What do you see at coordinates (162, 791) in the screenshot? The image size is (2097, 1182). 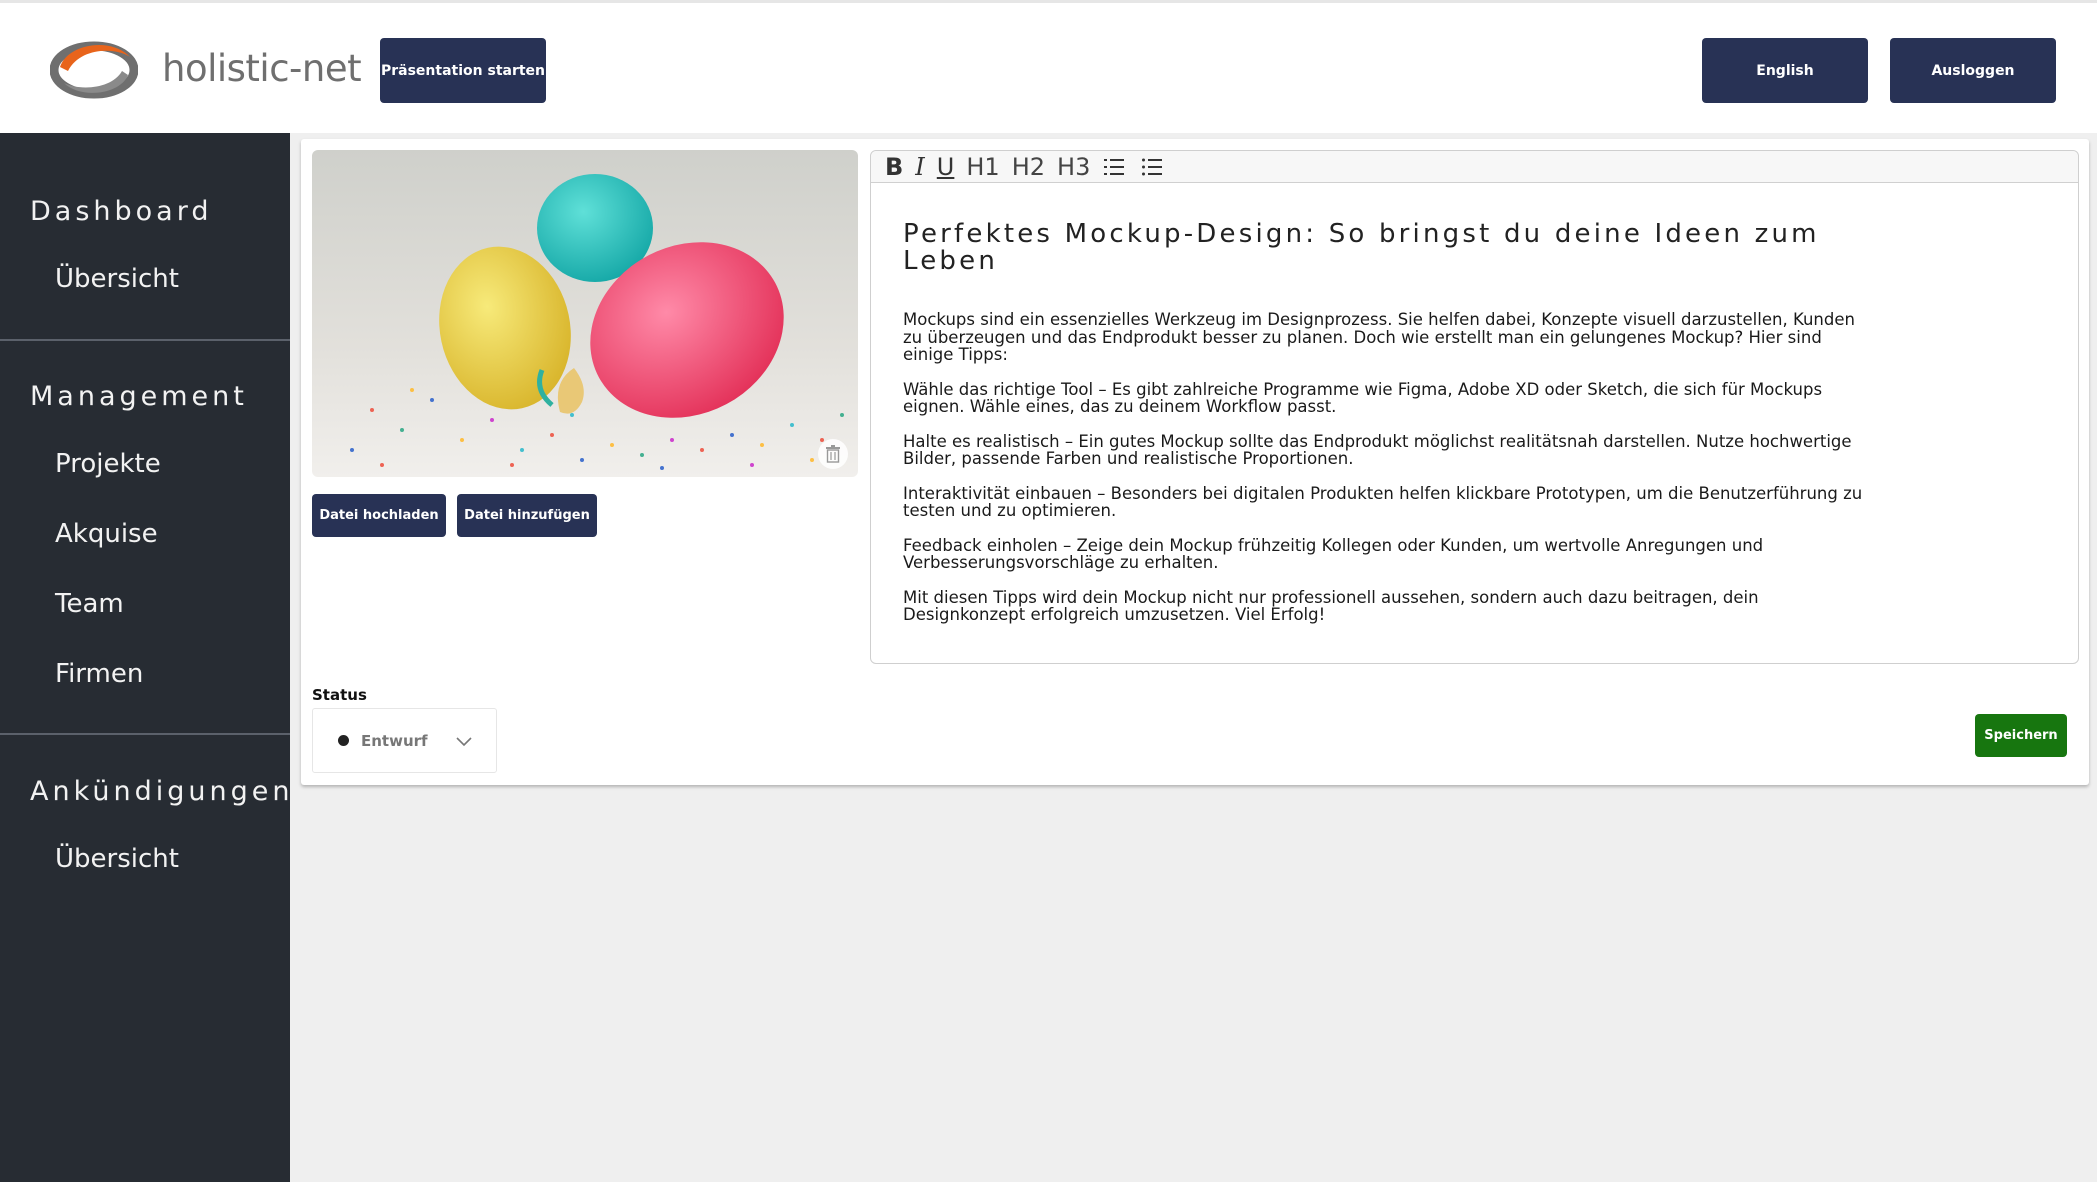 I see `sidebar-heading-announcements: Ankündigungen` at bounding box center [162, 791].